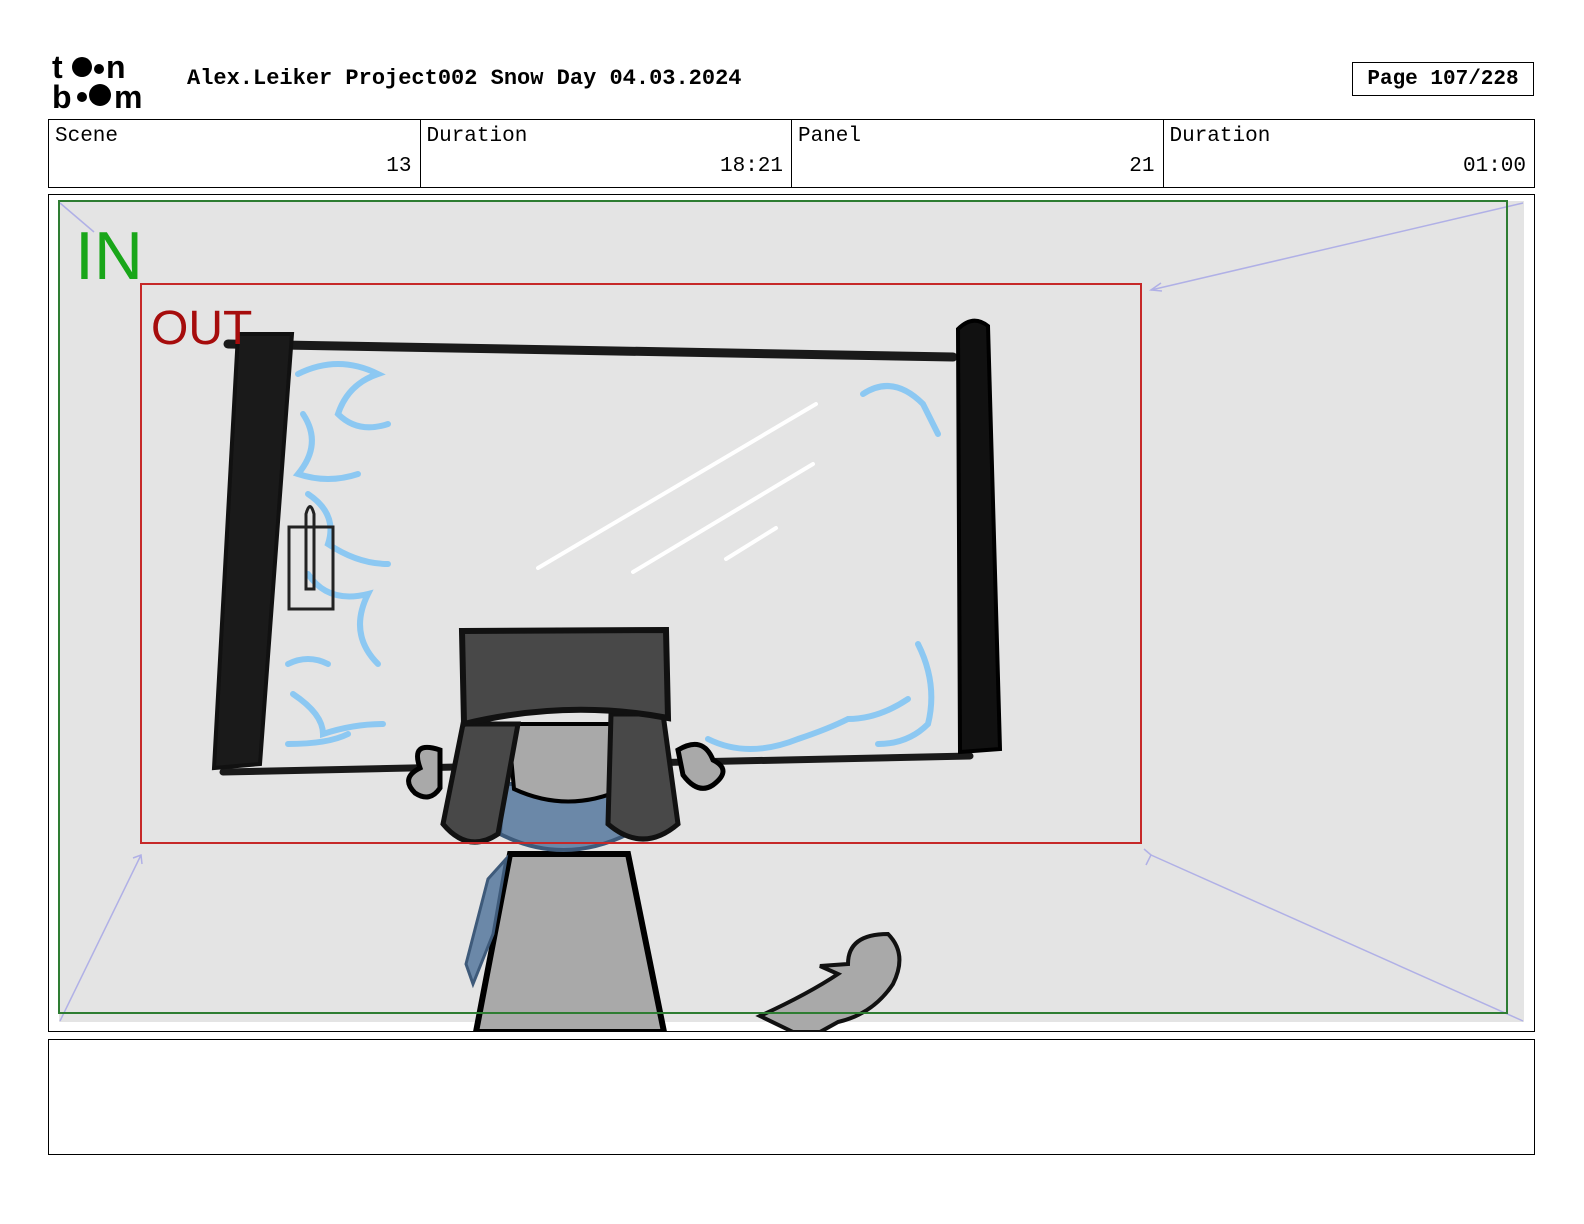 Image resolution: width=1584 pixels, height=1224 pixels. What do you see at coordinates (97, 81) in the screenshot?
I see `toonboom-logo: t n b m` at bounding box center [97, 81].